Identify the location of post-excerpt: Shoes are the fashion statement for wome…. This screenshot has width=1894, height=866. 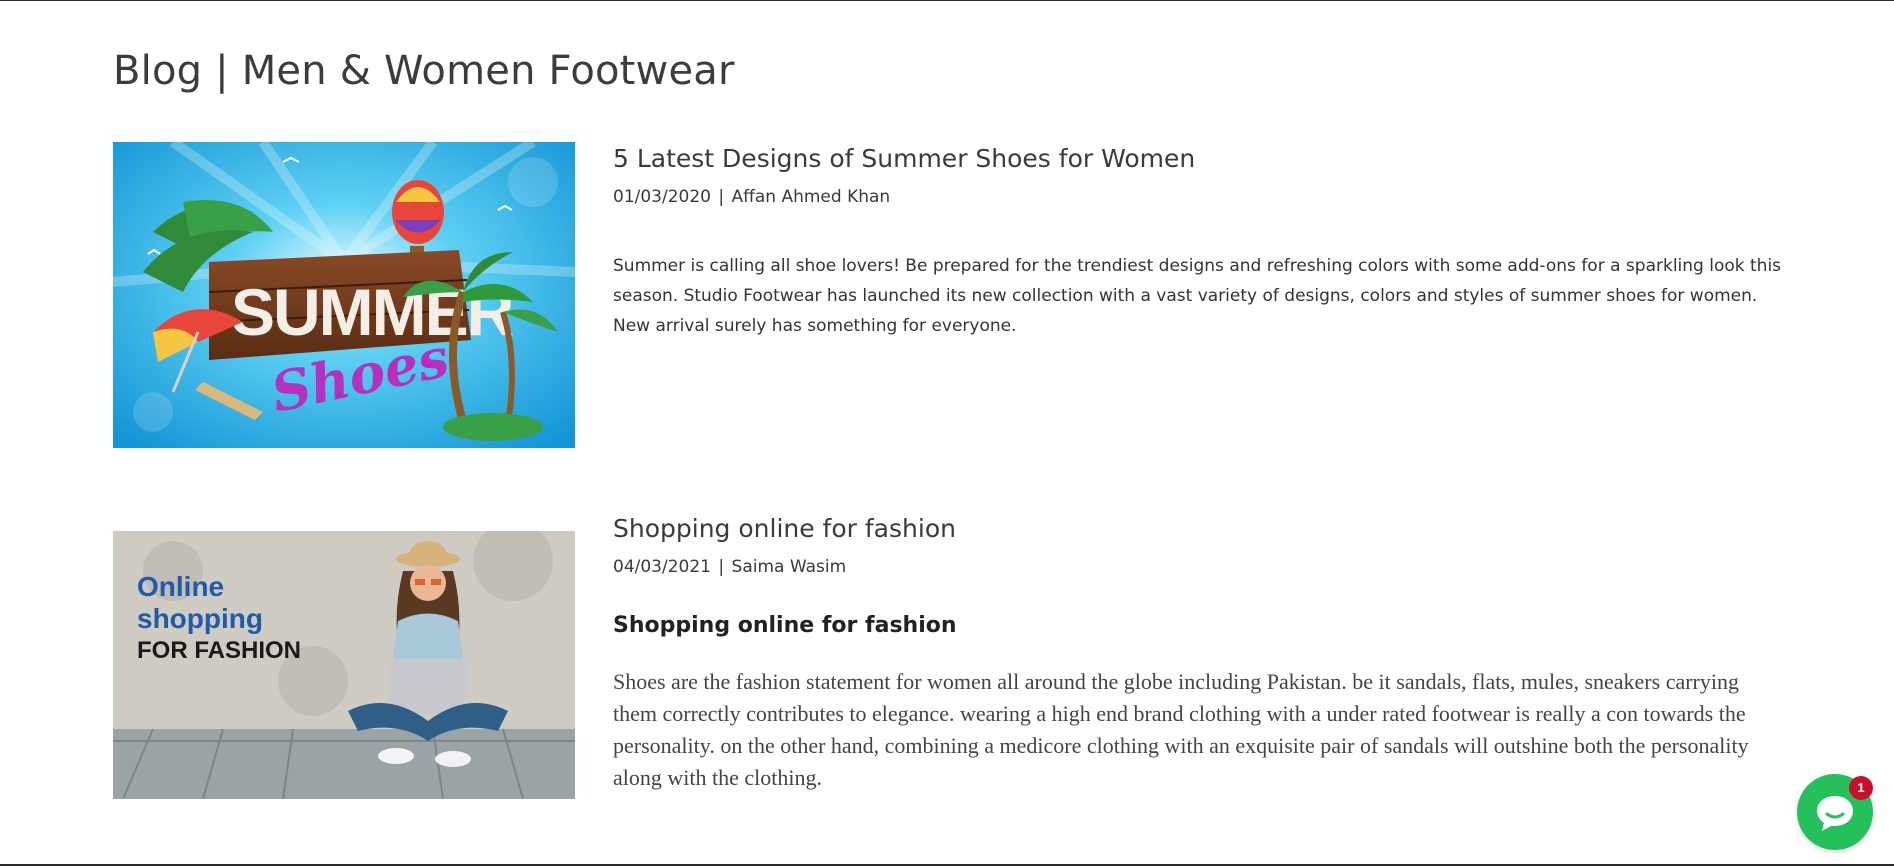
(1181, 729).